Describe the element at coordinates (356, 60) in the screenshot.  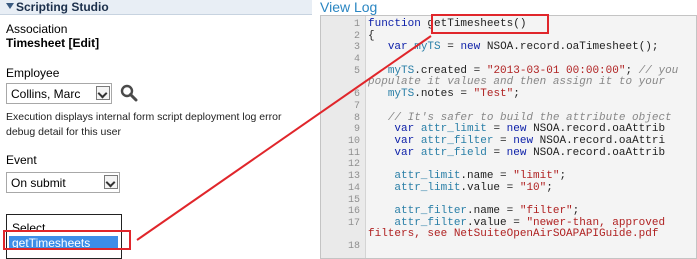
I see `line-number: 4` at that location.